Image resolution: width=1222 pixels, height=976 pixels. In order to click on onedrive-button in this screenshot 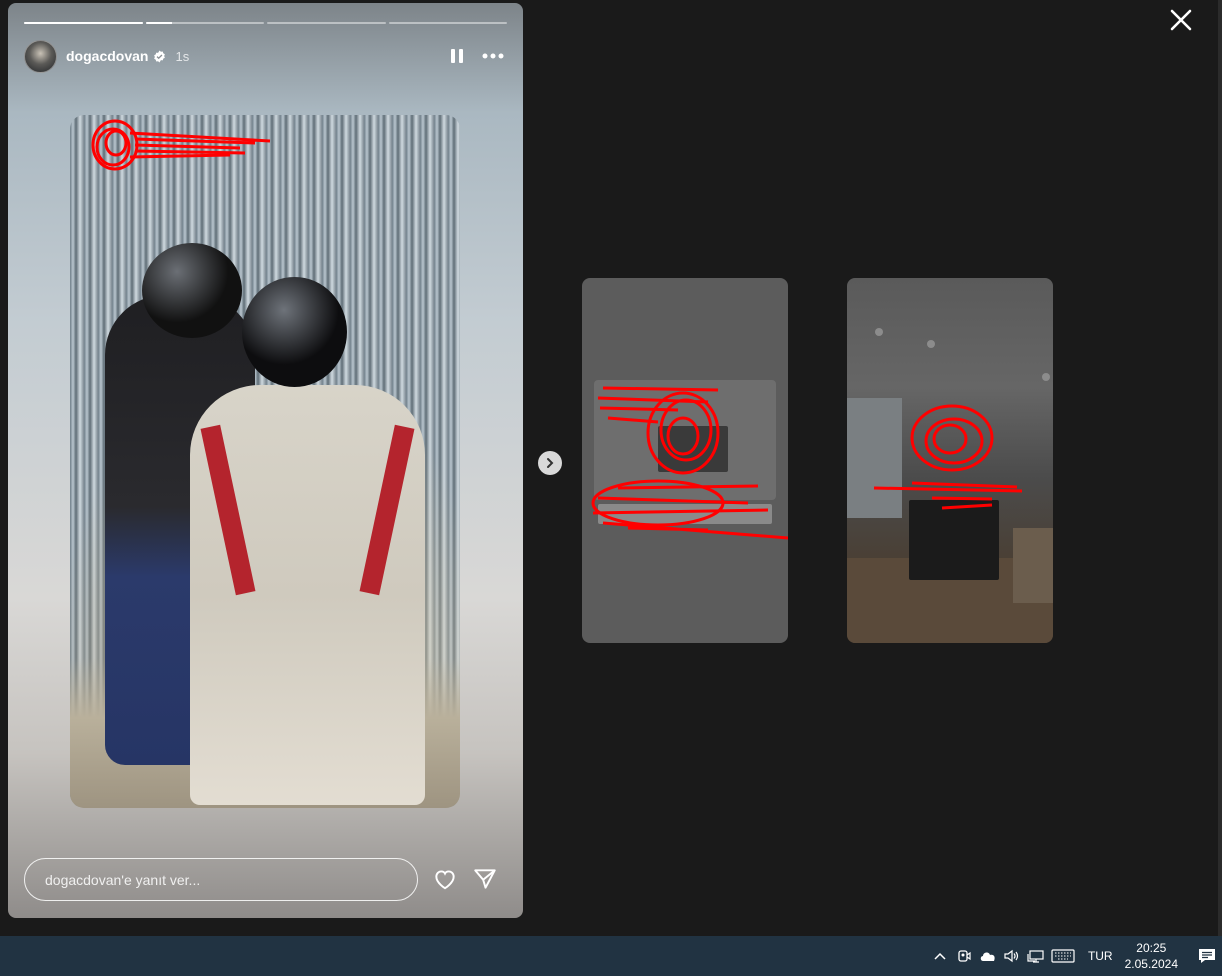, I will do `click(988, 956)`.